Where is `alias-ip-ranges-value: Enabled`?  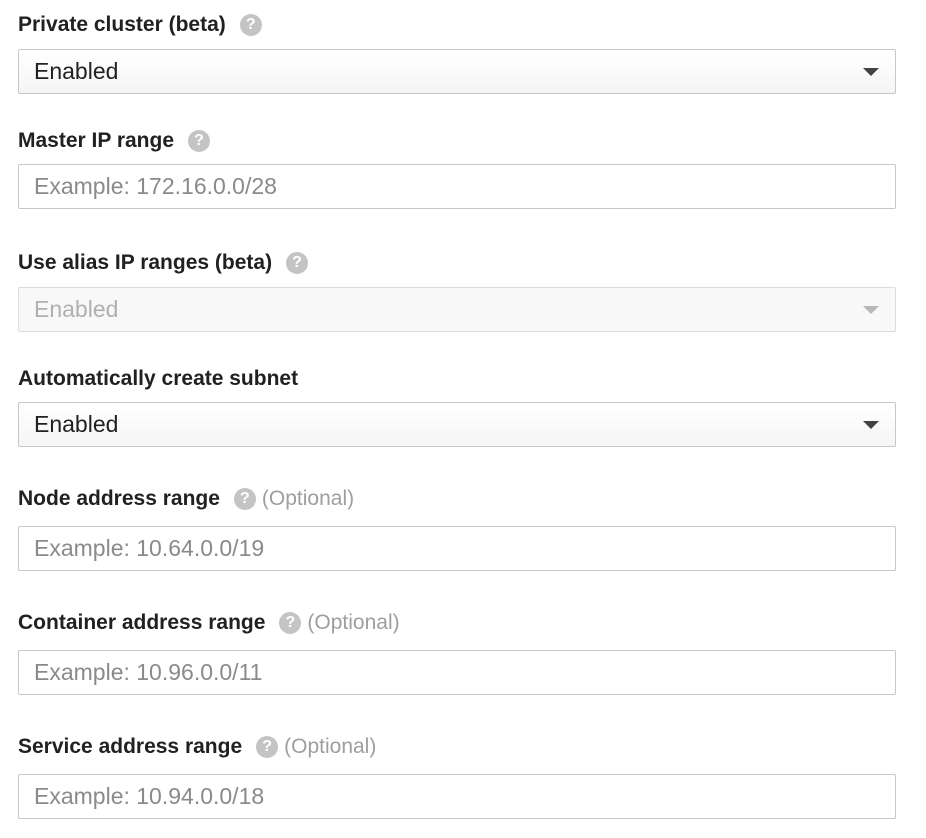
alias-ip-ranges-value: Enabled is located at coordinates (76, 309).